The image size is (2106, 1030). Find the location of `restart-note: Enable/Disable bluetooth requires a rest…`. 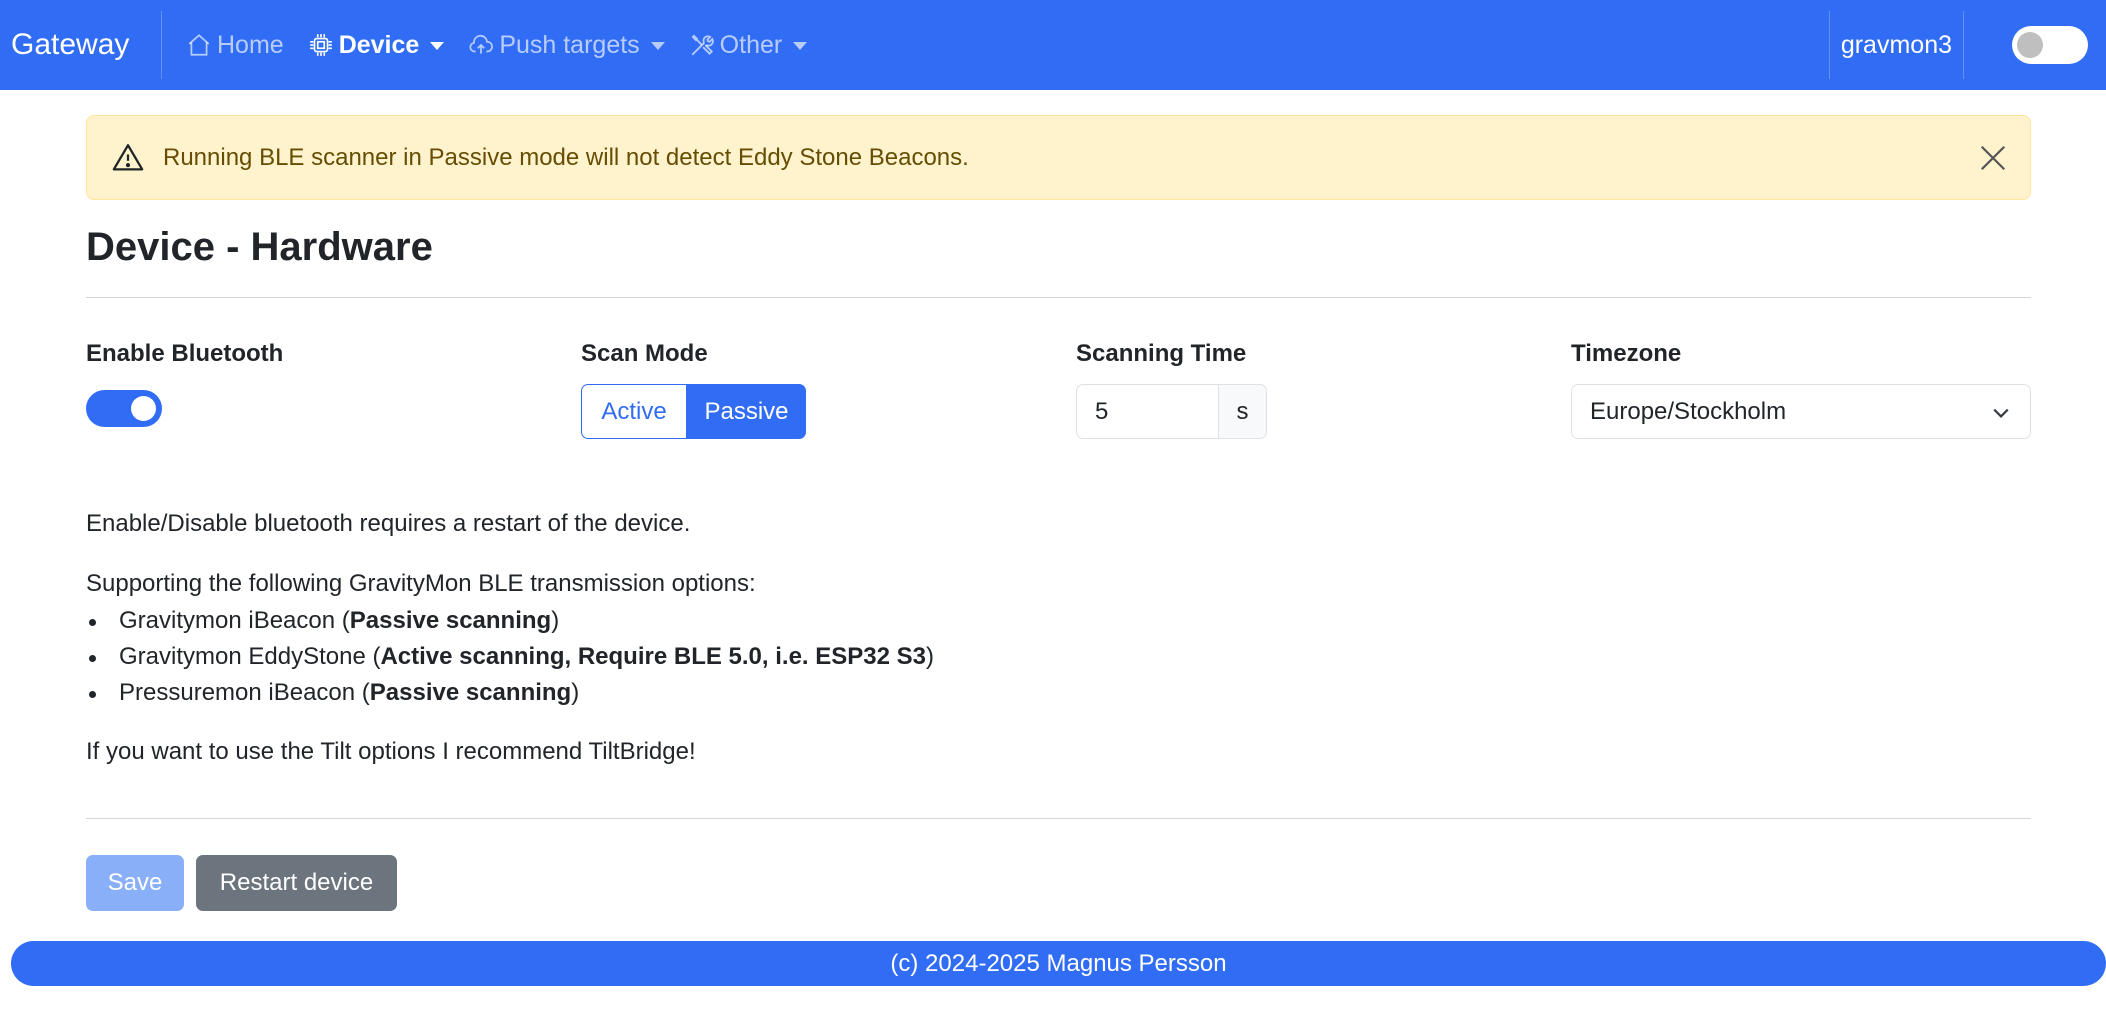

restart-note: Enable/Disable bluetooth requires a rest… is located at coordinates (388, 523).